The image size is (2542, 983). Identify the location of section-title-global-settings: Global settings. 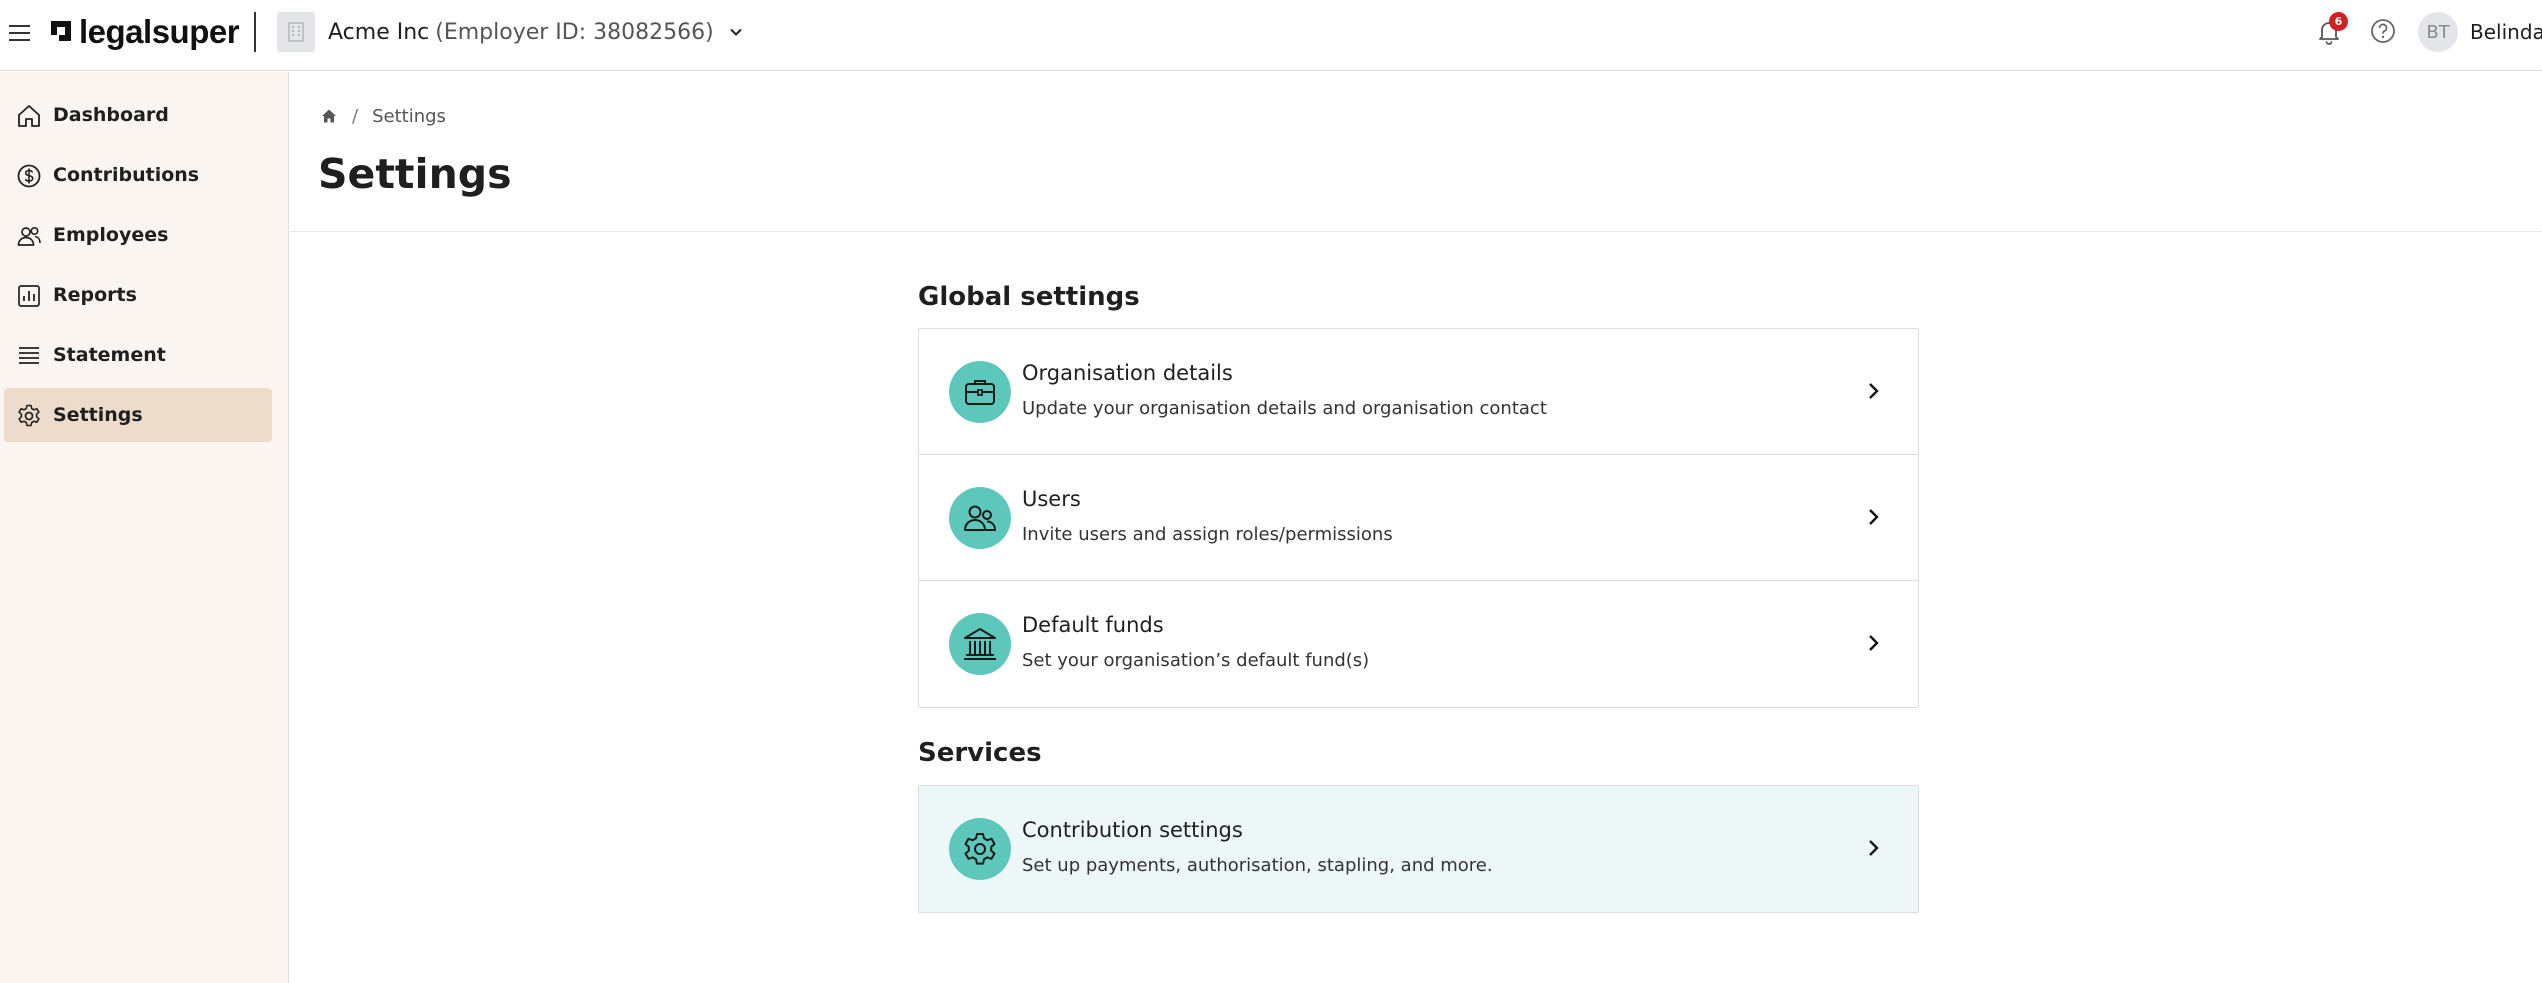
(1029, 297).